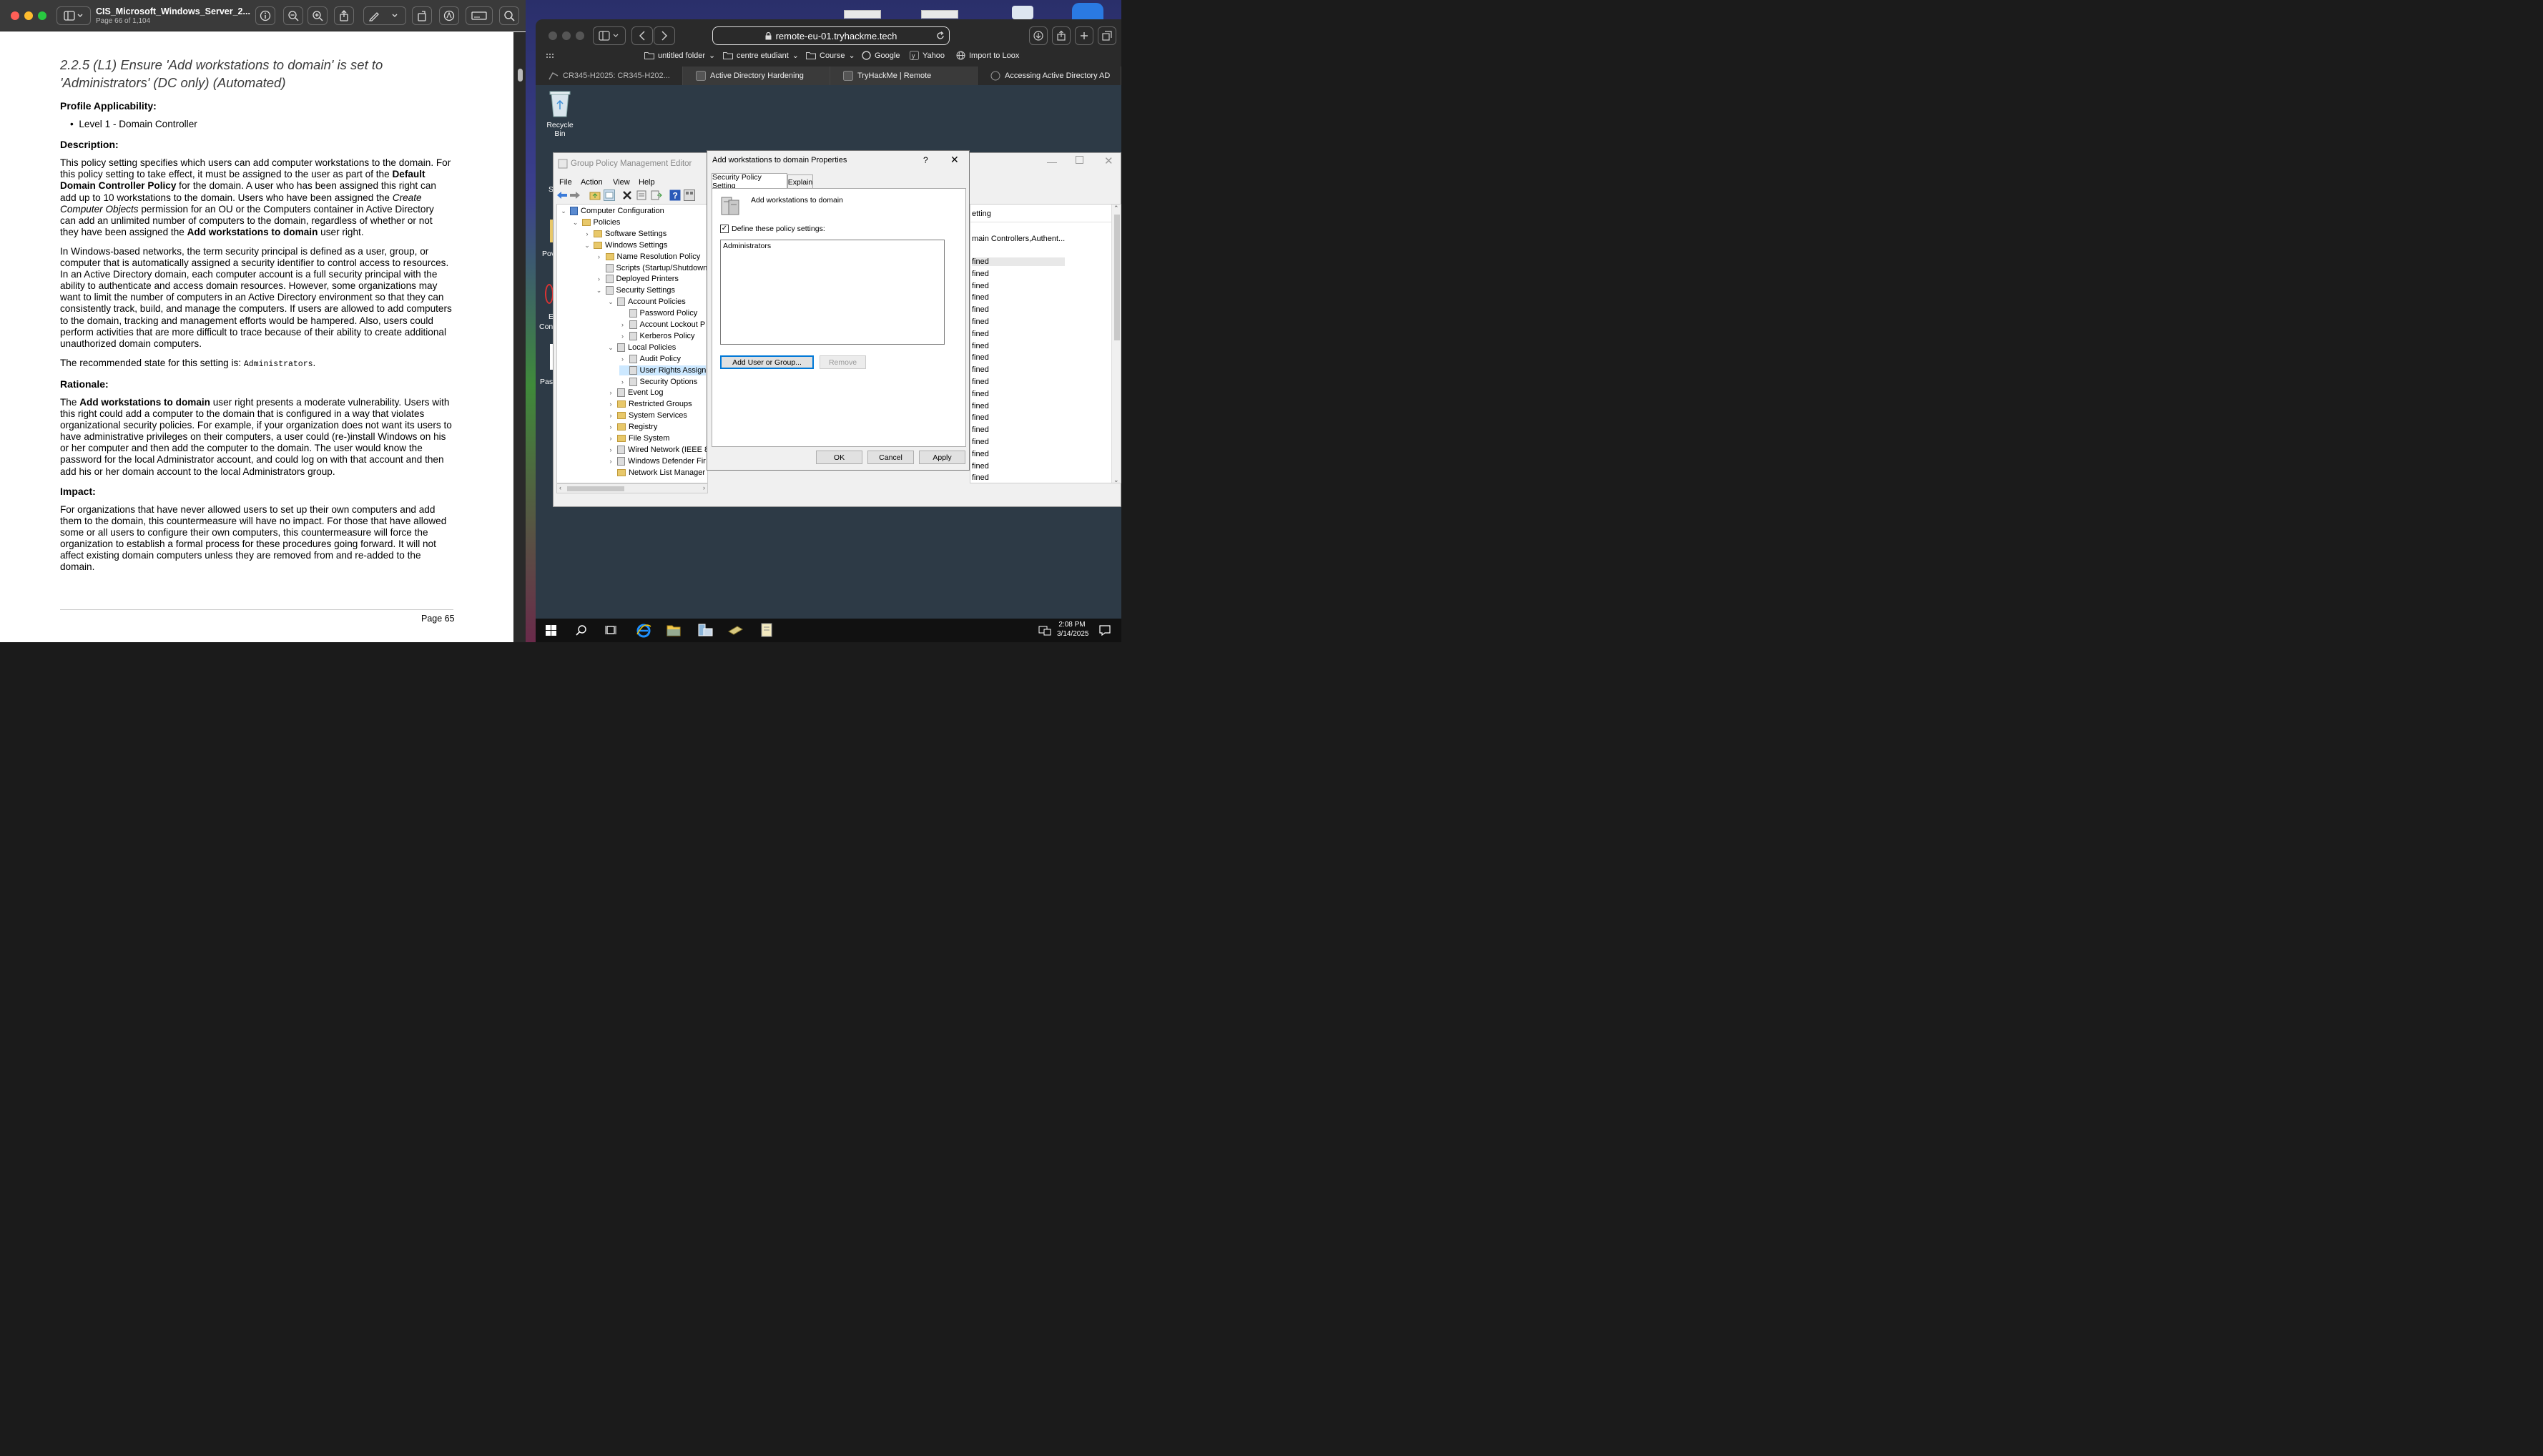 The height and width of the screenshot is (1456, 2543). Describe the element at coordinates (612, 630) in the screenshot. I see `task-view-icon` at that location.